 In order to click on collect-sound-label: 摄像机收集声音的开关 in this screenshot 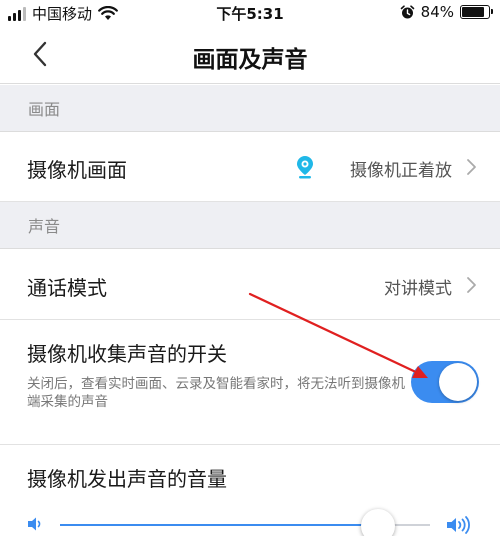, I will do `click(127, 354)`.